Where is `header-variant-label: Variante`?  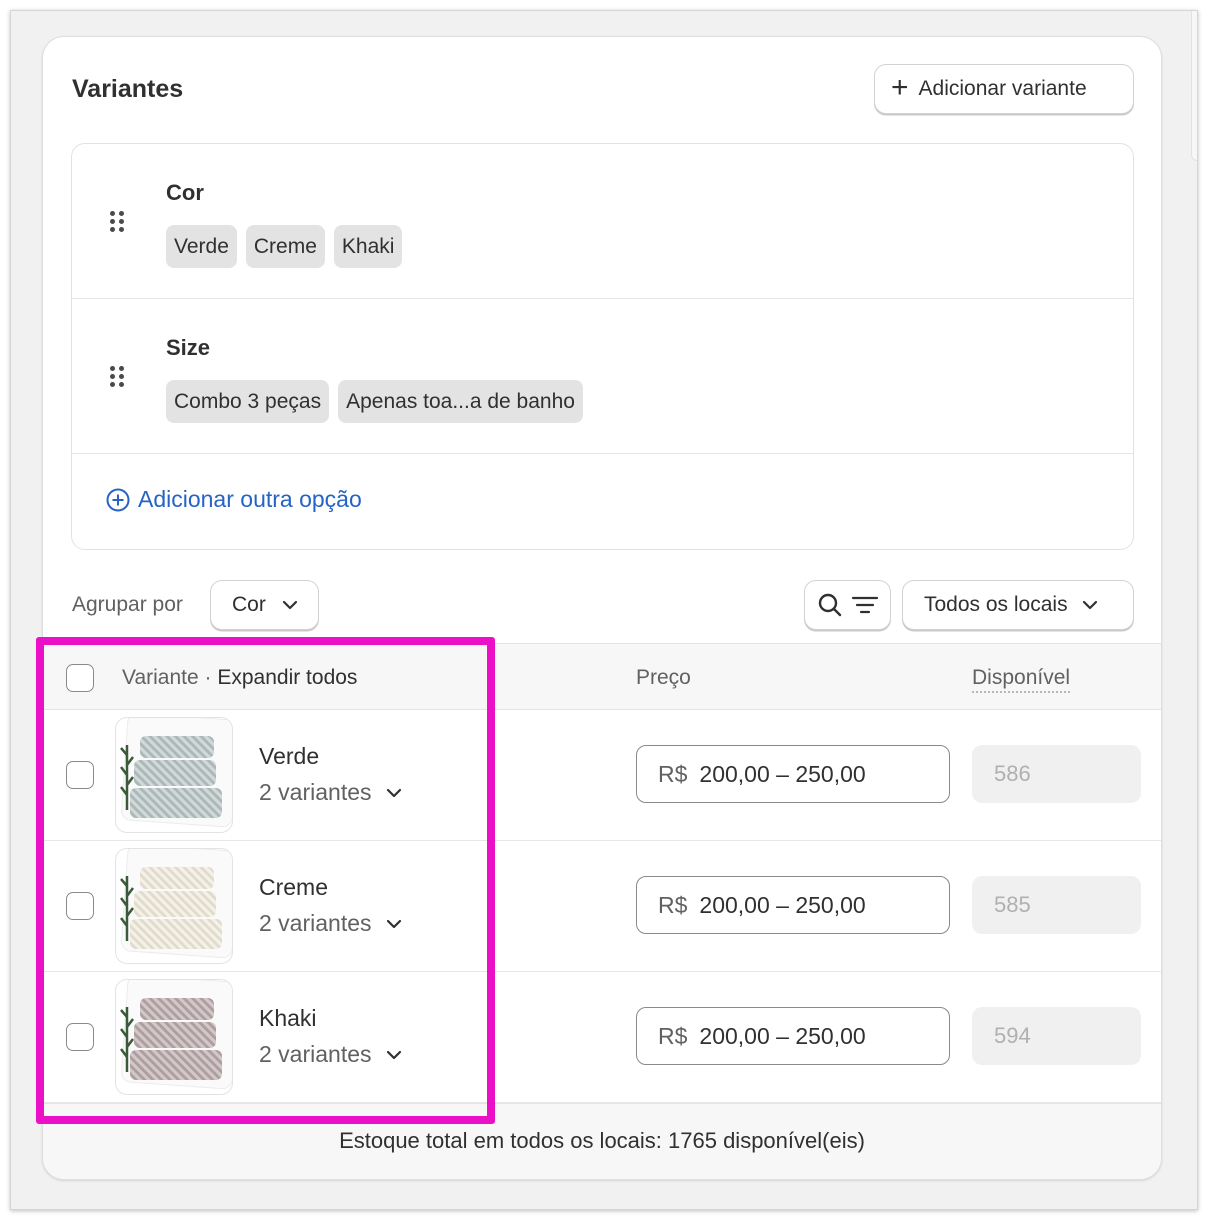 header-variant-label: Variante is located at coordinates (160, 677).